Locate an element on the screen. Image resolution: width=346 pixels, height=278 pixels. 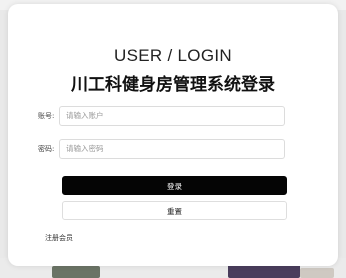
login-button: 登录 is located at coordinates (174, 185).